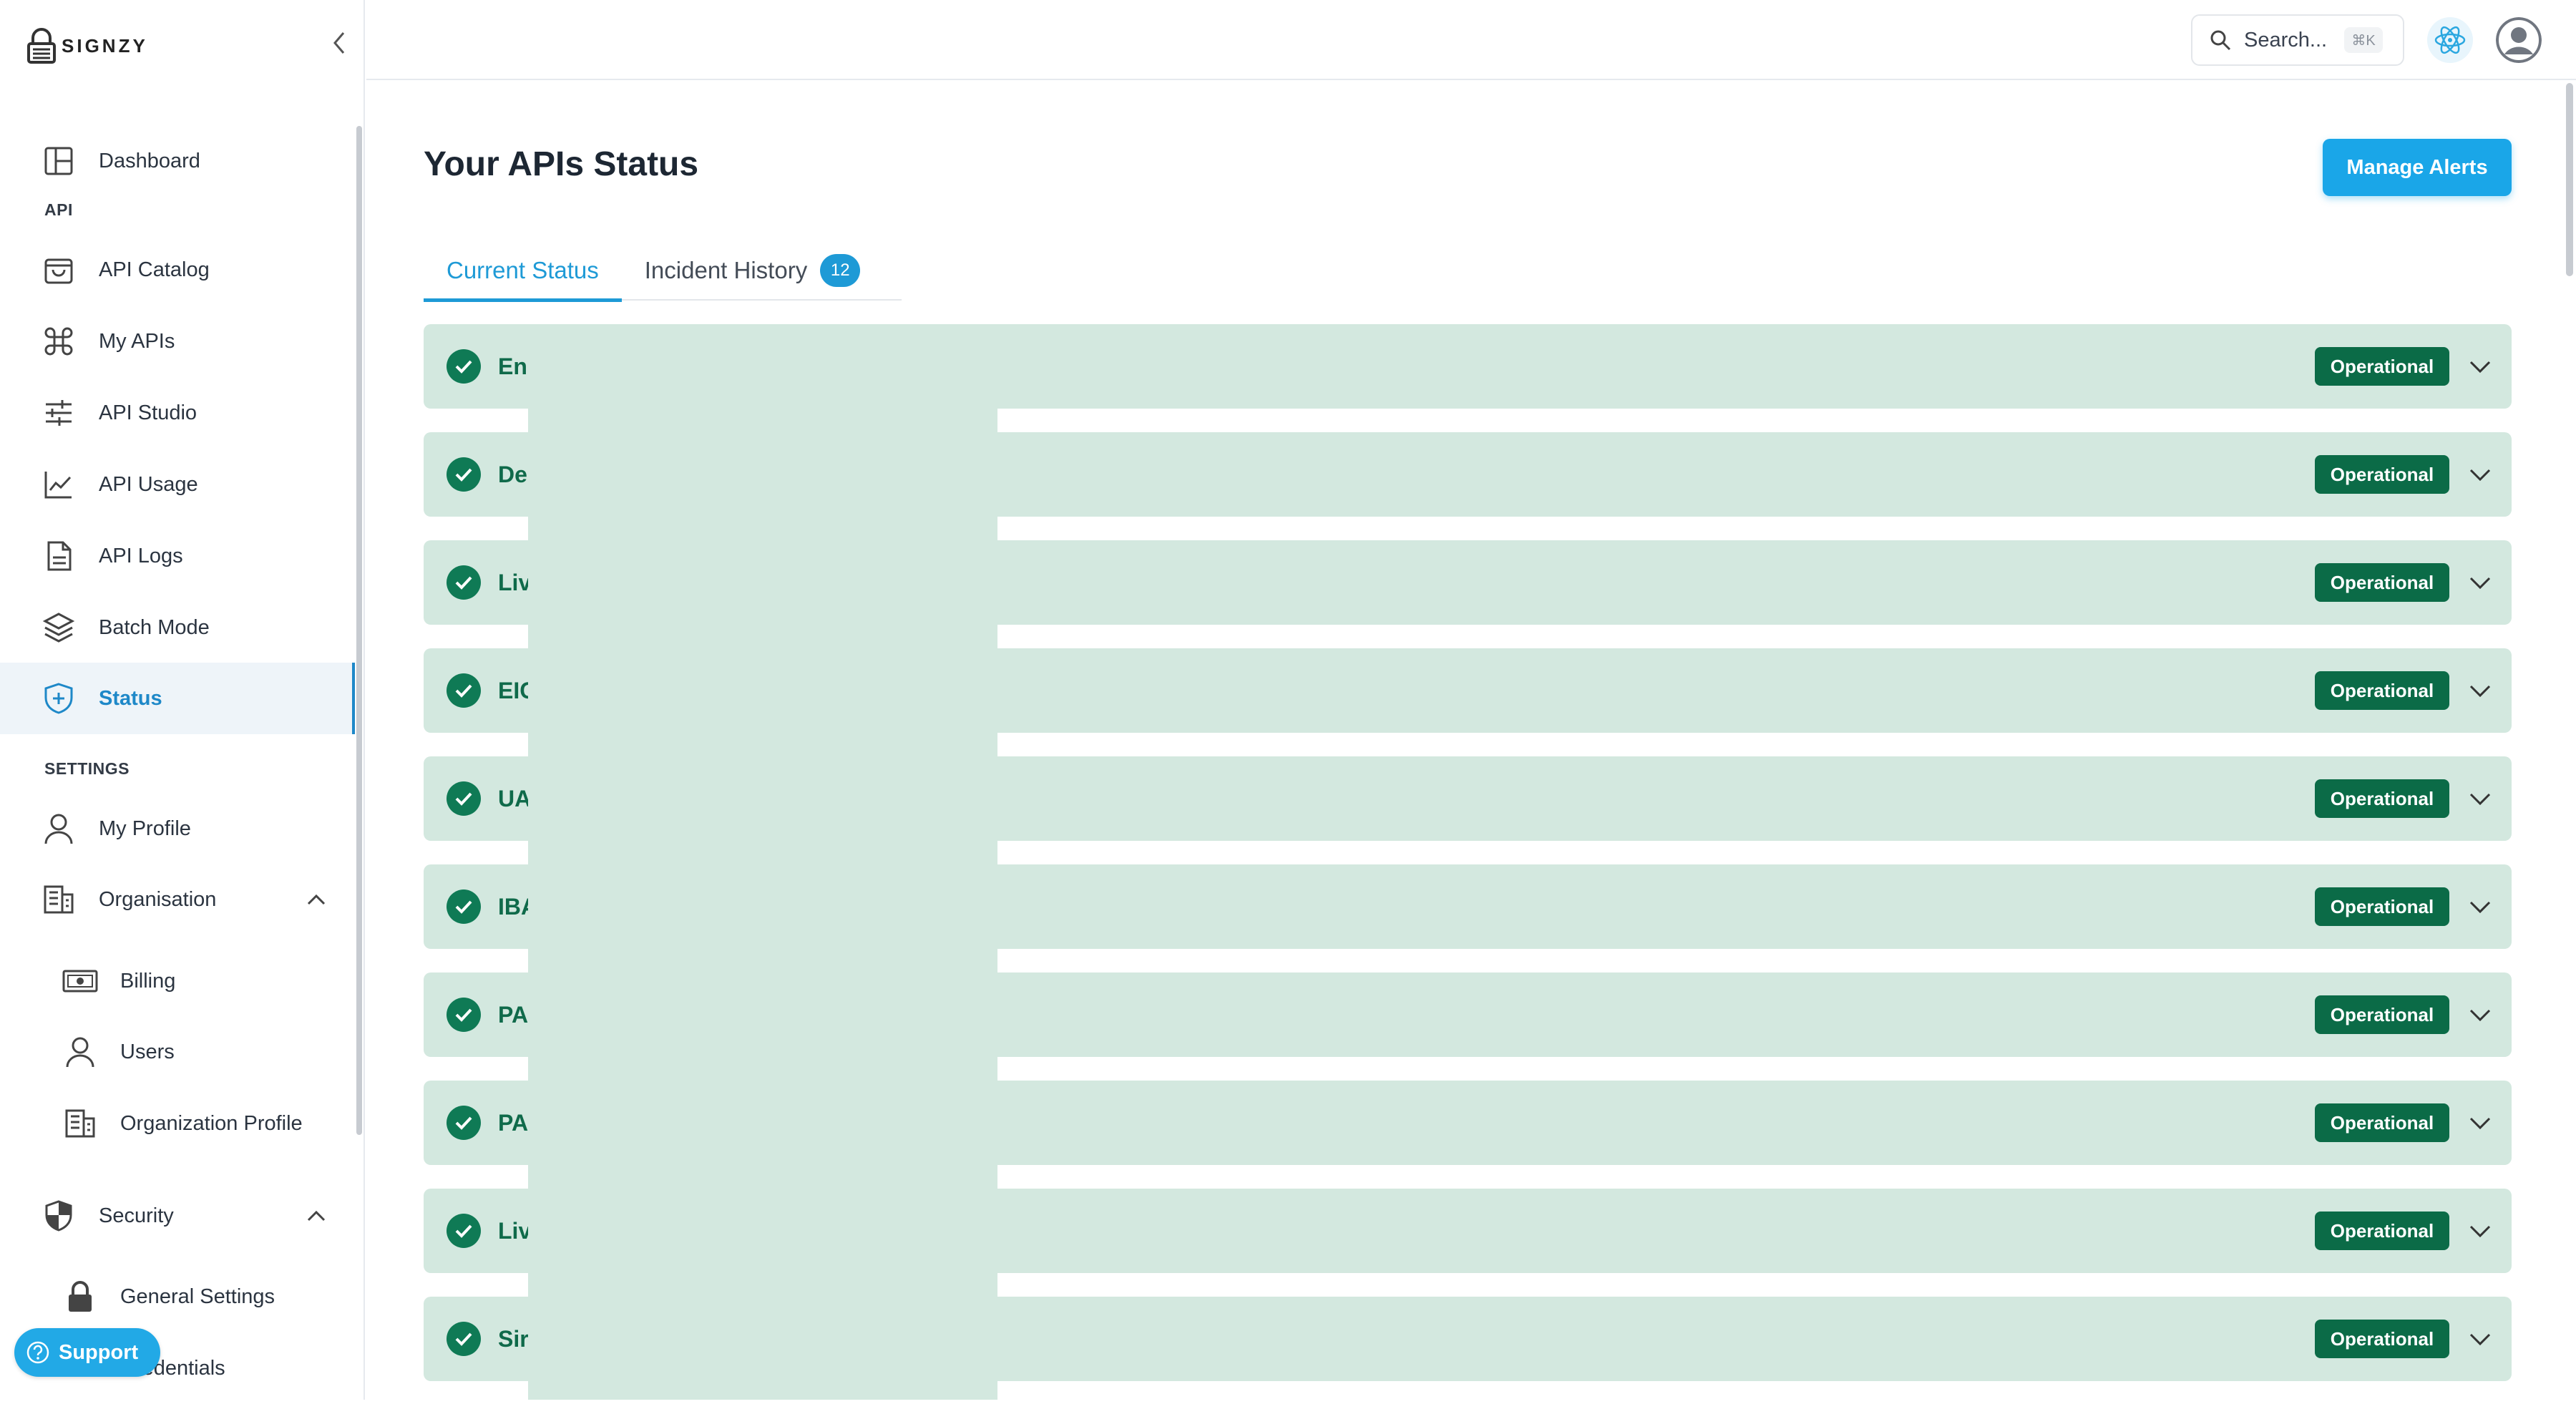  I want to click on bag-icon, so click(59, 269).